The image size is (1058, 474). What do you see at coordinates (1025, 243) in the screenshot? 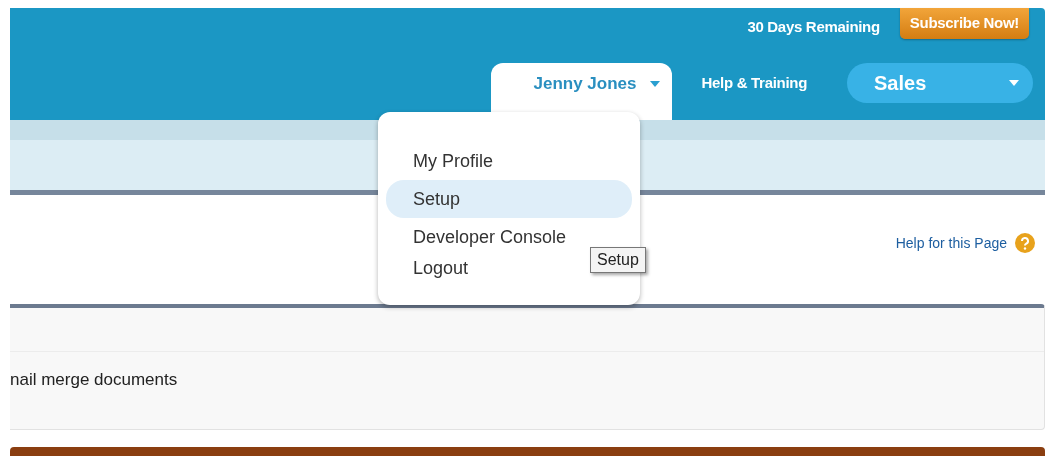
I see `help-icon` at bounding box center [1025, 243].